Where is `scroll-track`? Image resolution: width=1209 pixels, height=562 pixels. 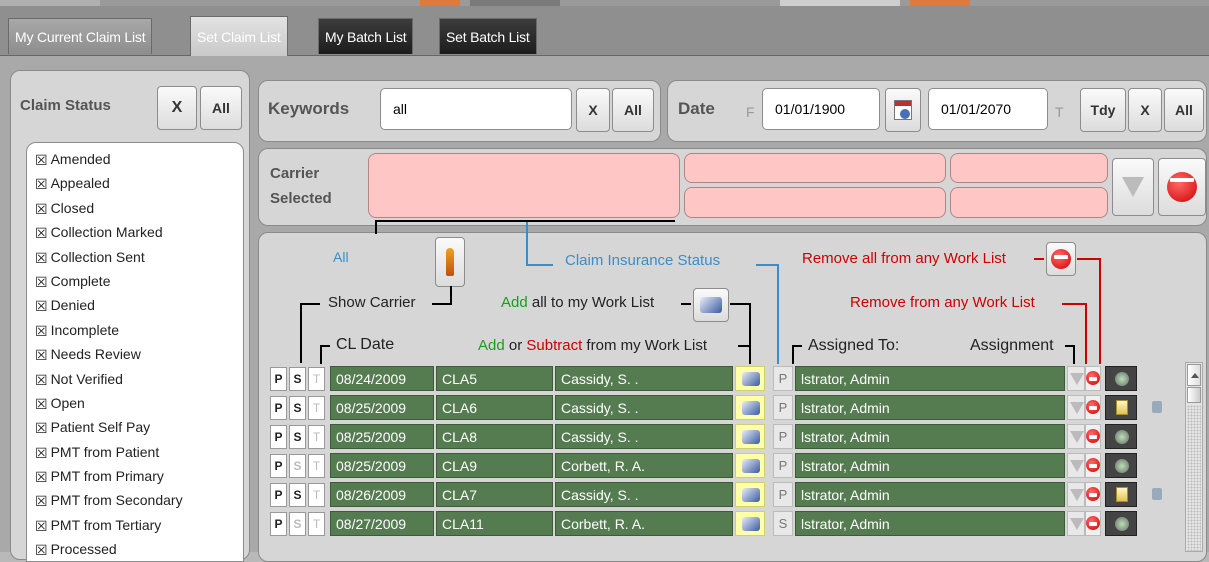
scroll-track is located at coordinates (1194, 478).